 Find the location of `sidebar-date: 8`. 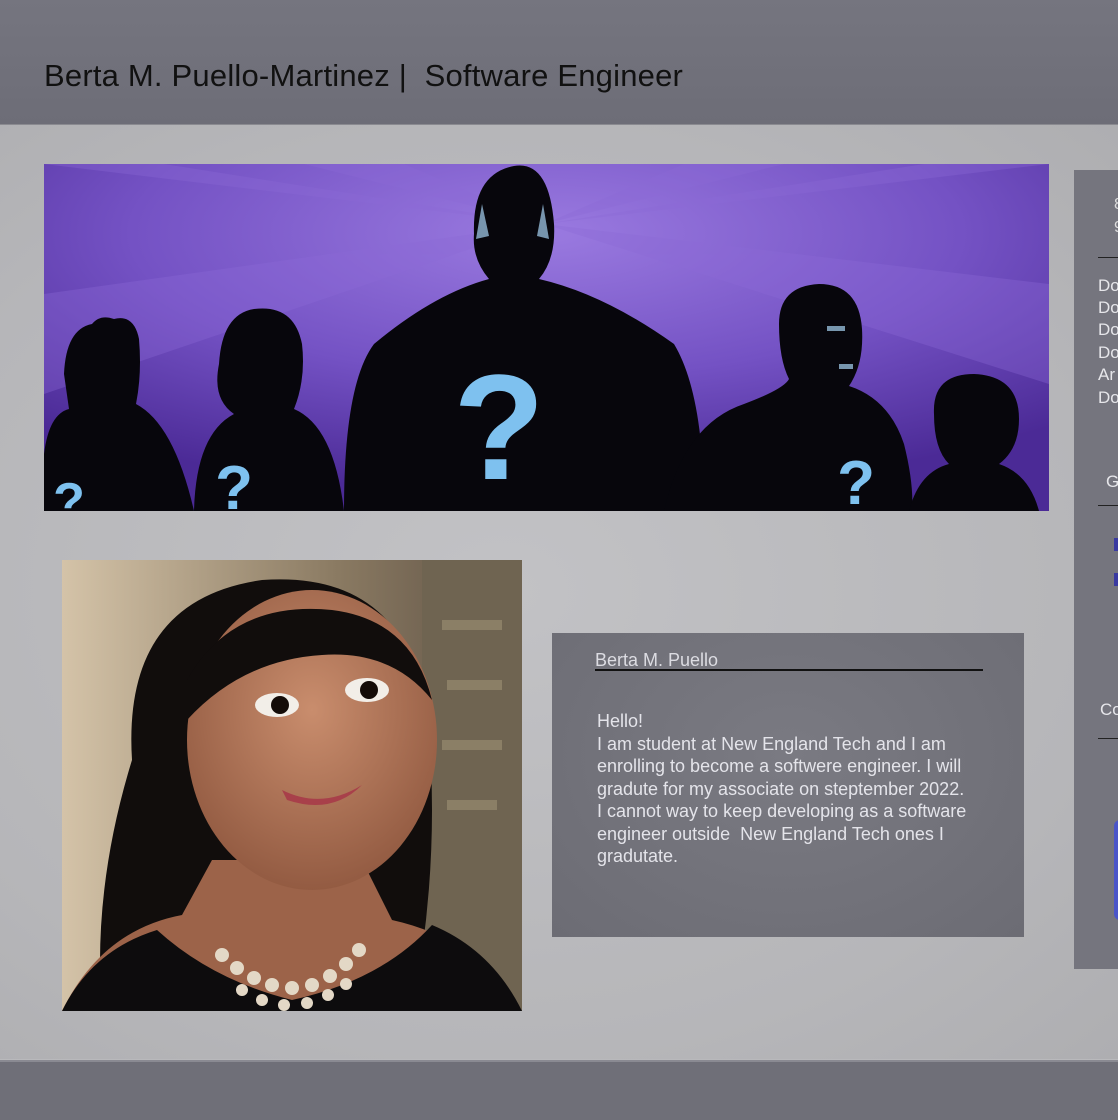

sidebar-date: 8 is located at coordinates (1116, 205).